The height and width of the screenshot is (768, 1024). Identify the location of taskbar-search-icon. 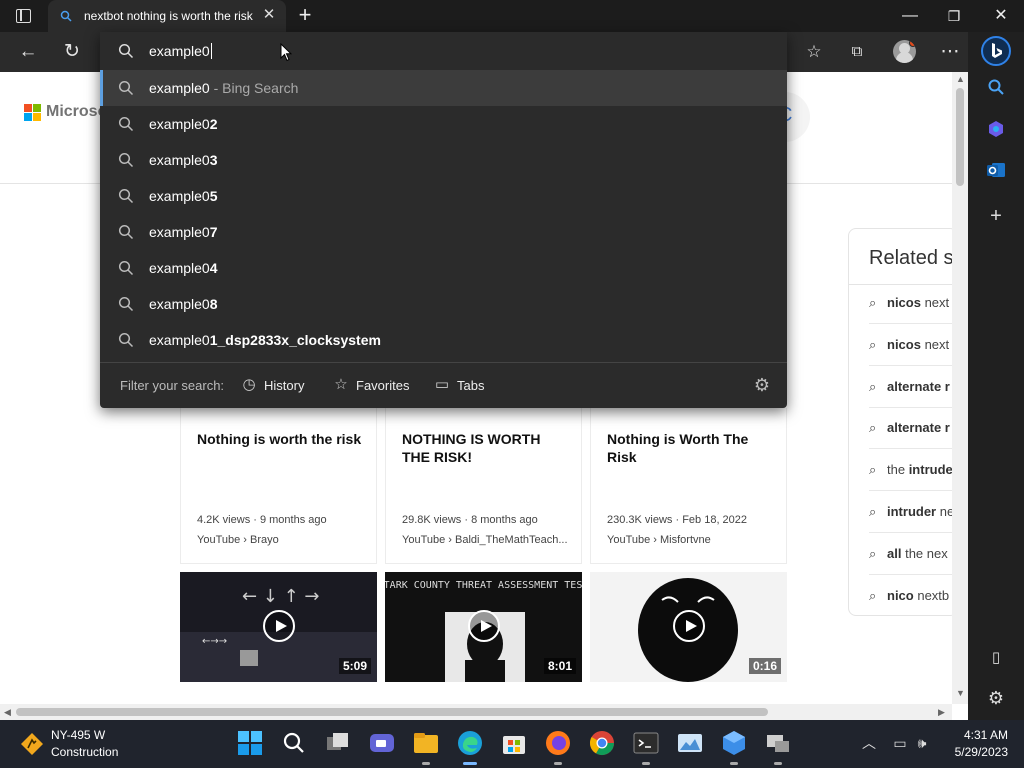
(294, 743).